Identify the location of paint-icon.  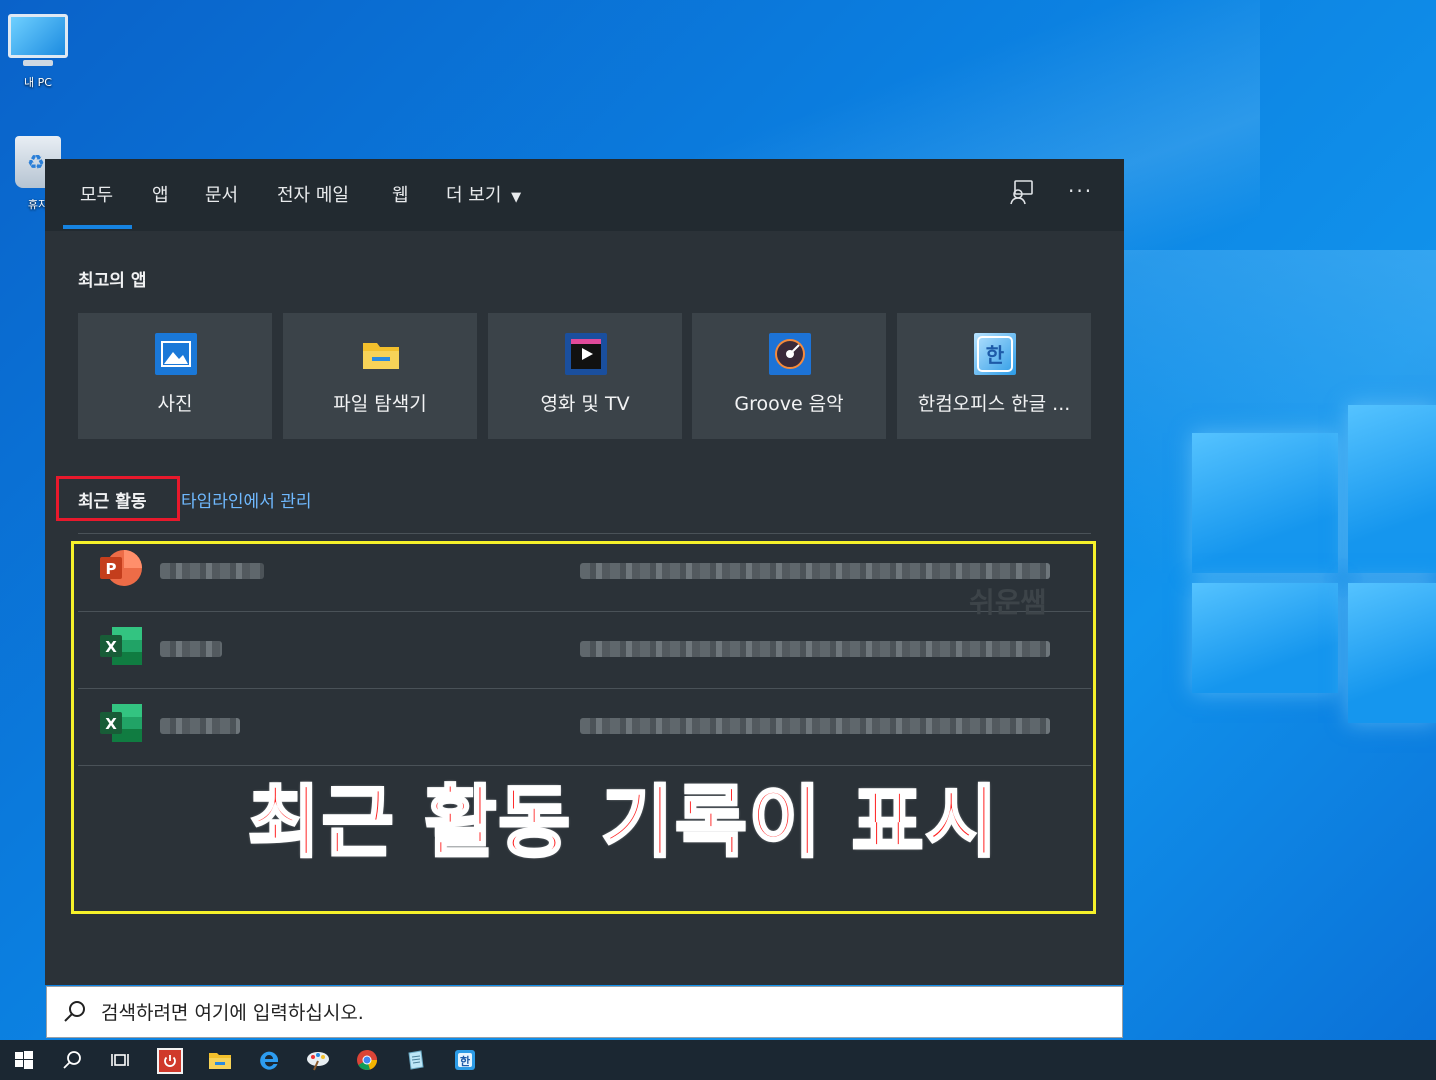
(318, 1060).